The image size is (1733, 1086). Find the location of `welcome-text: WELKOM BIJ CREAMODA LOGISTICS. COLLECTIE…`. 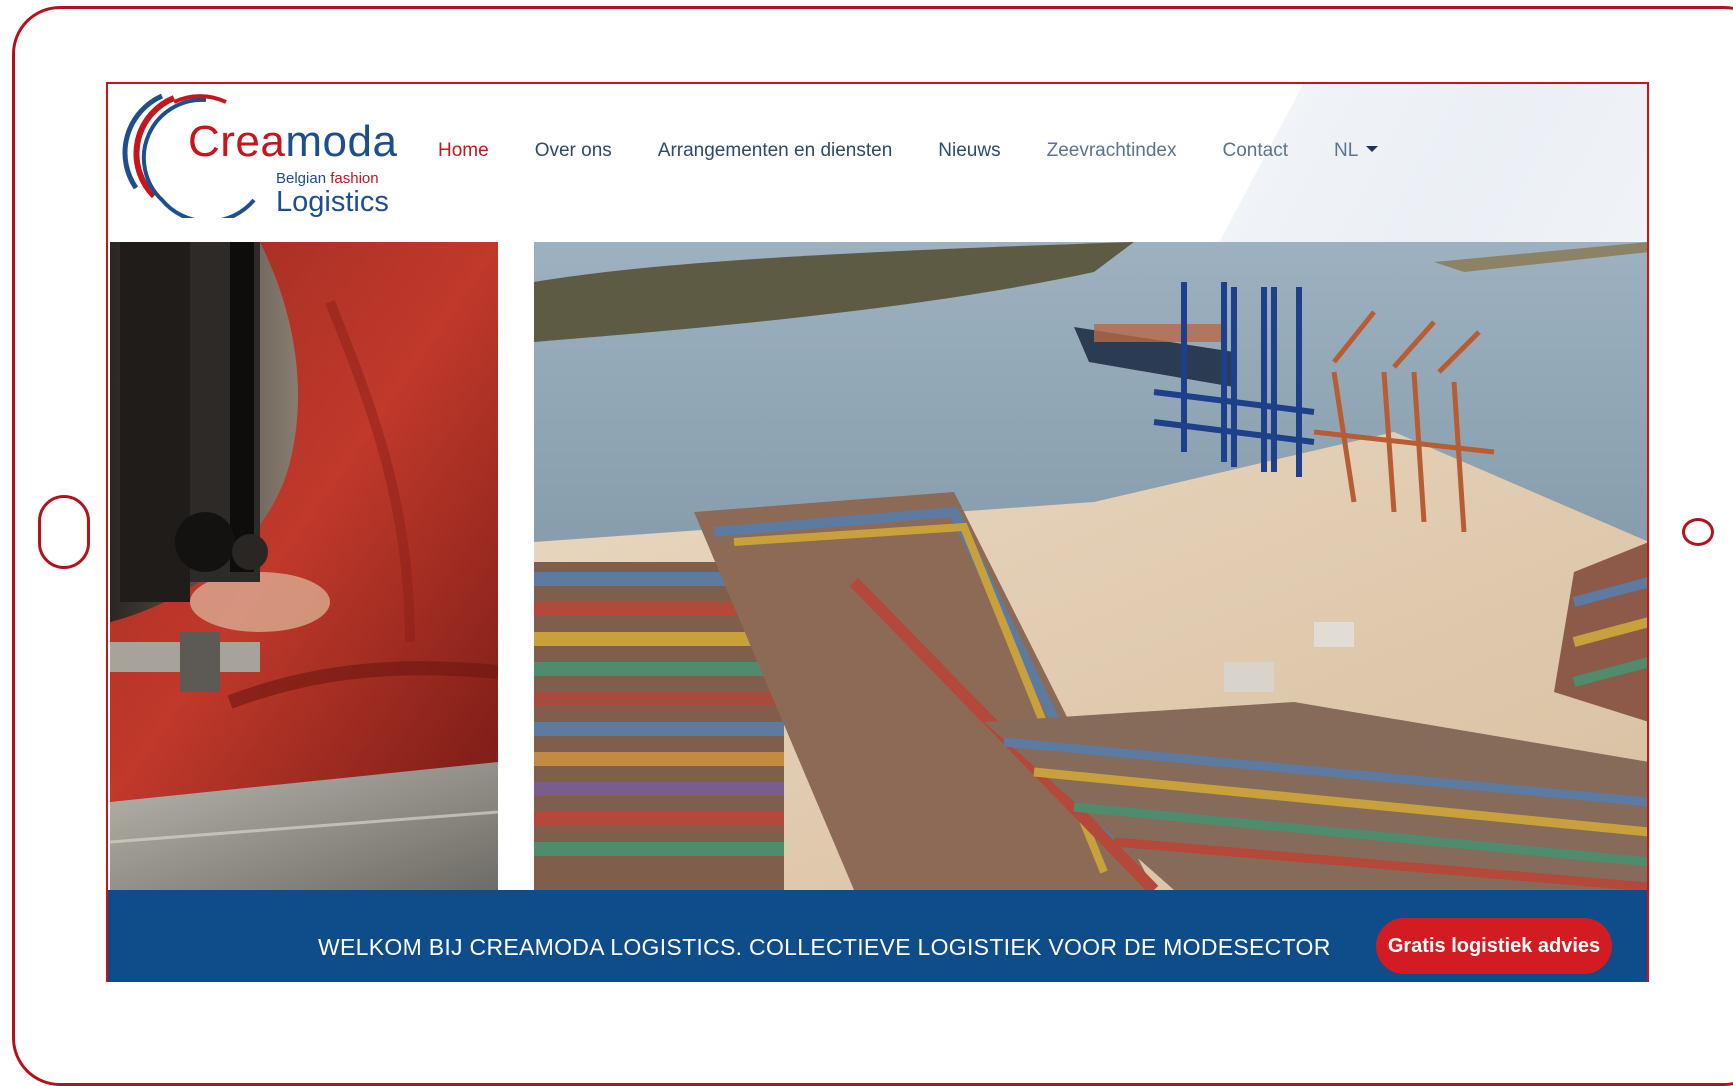

welcome-text: WELKOM BIJ CREAMODA LOGISTICS. COLLECTIE… is located at coordinates (824, 947).